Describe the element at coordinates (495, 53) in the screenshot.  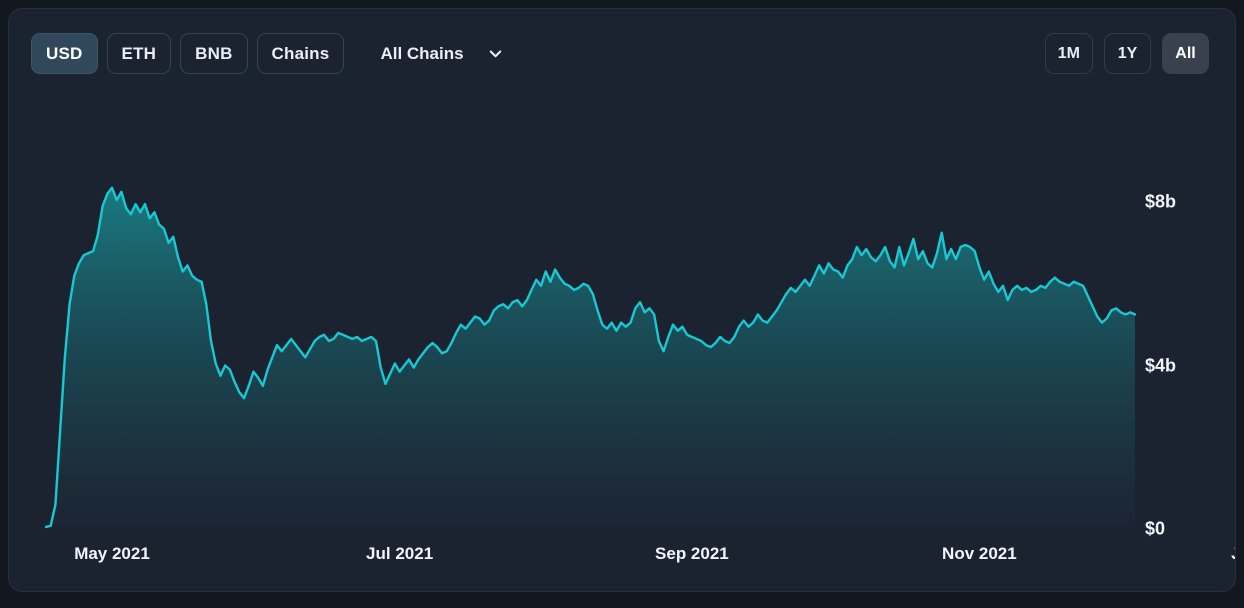
I see `chevron-down-icon` at that location.